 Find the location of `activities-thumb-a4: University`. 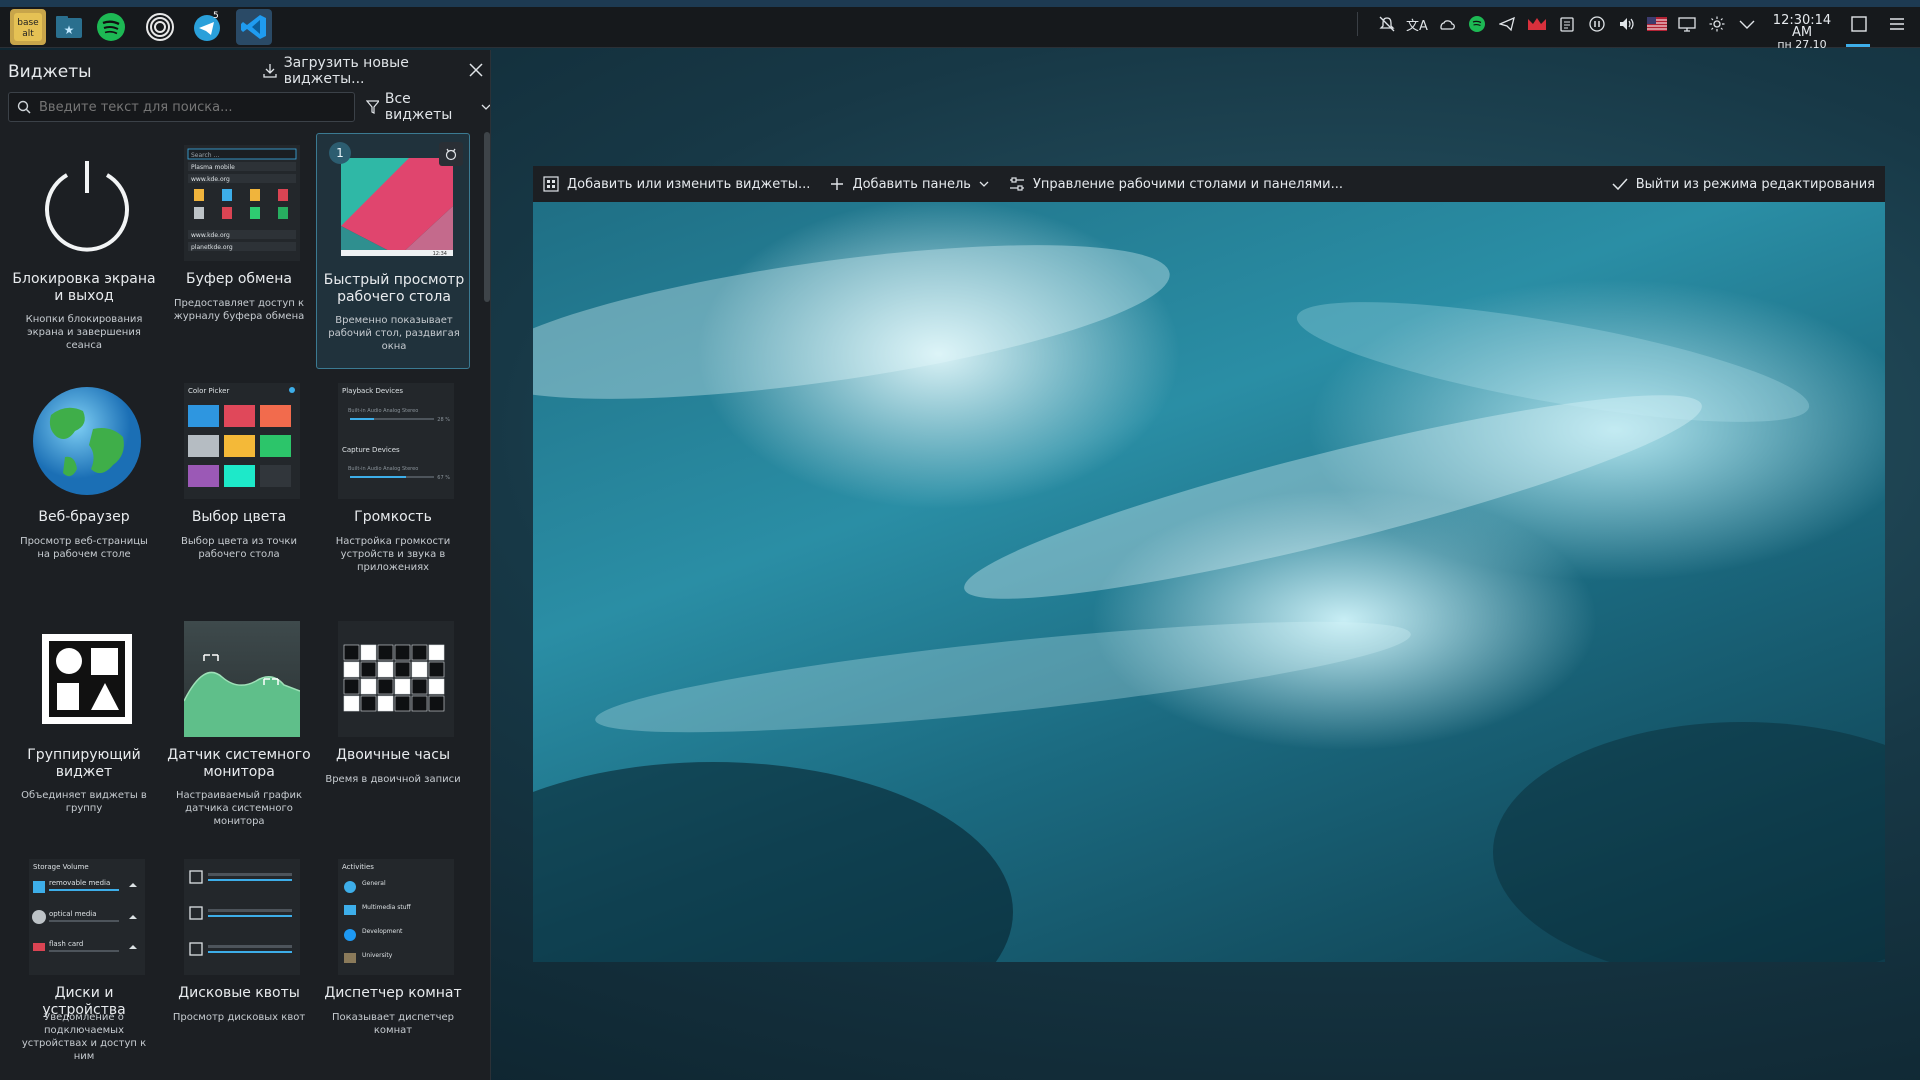

activities-thumb-a4: University is located at coordinates (377, 955).